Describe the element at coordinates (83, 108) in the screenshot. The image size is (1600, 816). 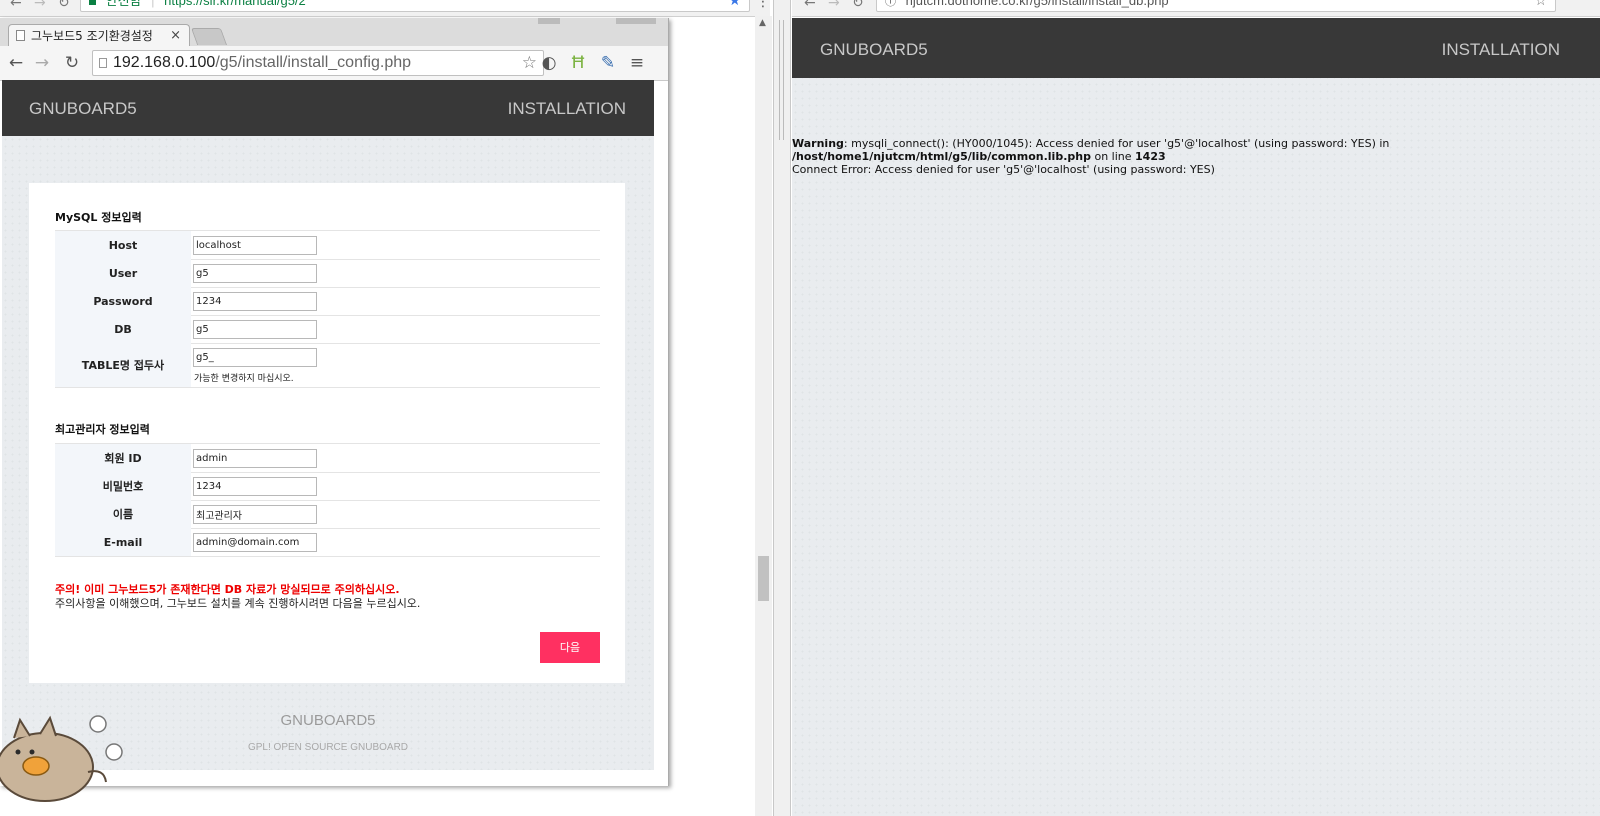
I see `gnuboard-logo: GNUBOARD5` at that location.